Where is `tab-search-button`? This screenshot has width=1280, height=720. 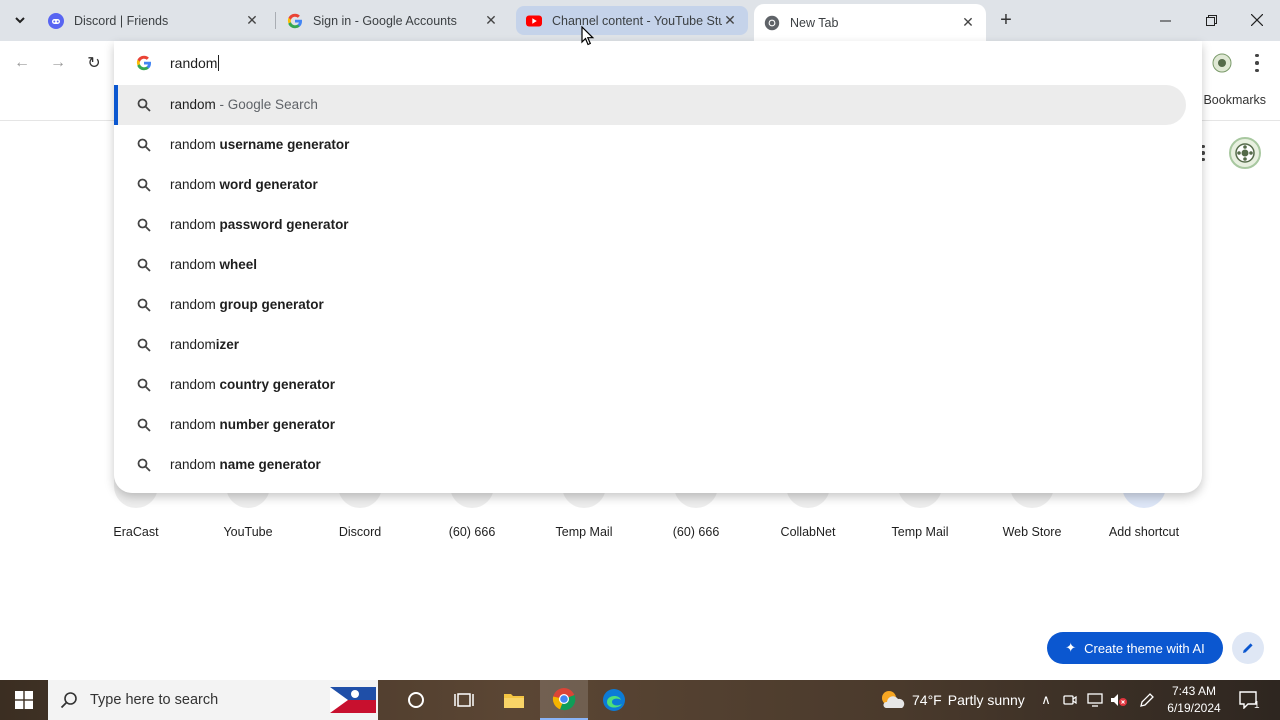 tab-search-button is located at coordinates (20, 20).